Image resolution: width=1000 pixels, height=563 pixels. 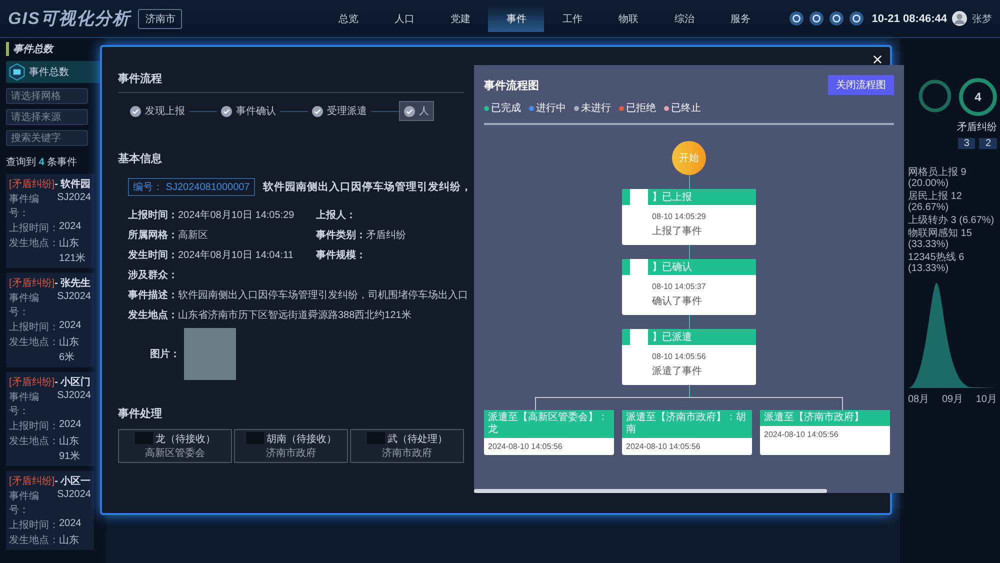 I want to click on node-title: 派遣至【高新区管委会】：龙, so click(x=548, y=423).